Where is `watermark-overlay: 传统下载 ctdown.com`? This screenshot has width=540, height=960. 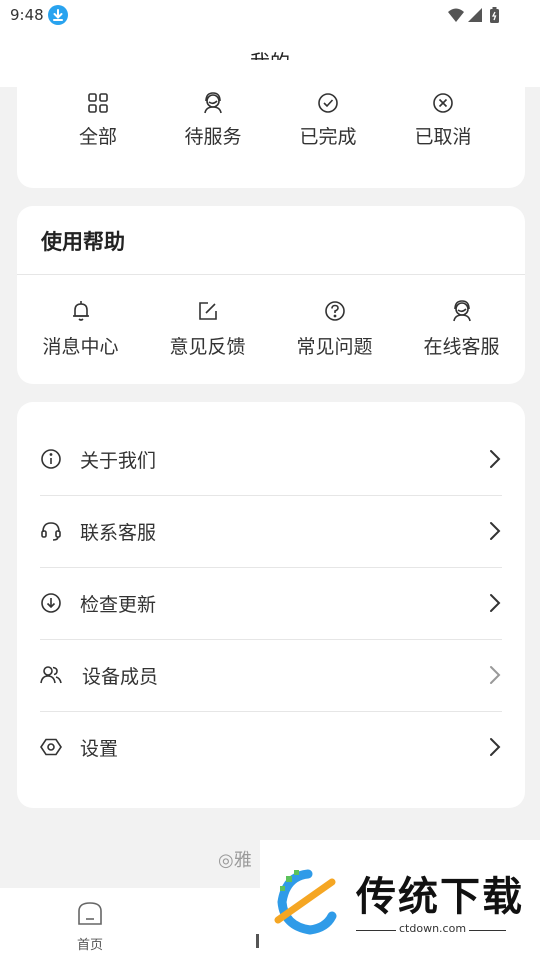 watermark-overlay: 传统下载 ctdown.com is located at coordinates (400, 900).